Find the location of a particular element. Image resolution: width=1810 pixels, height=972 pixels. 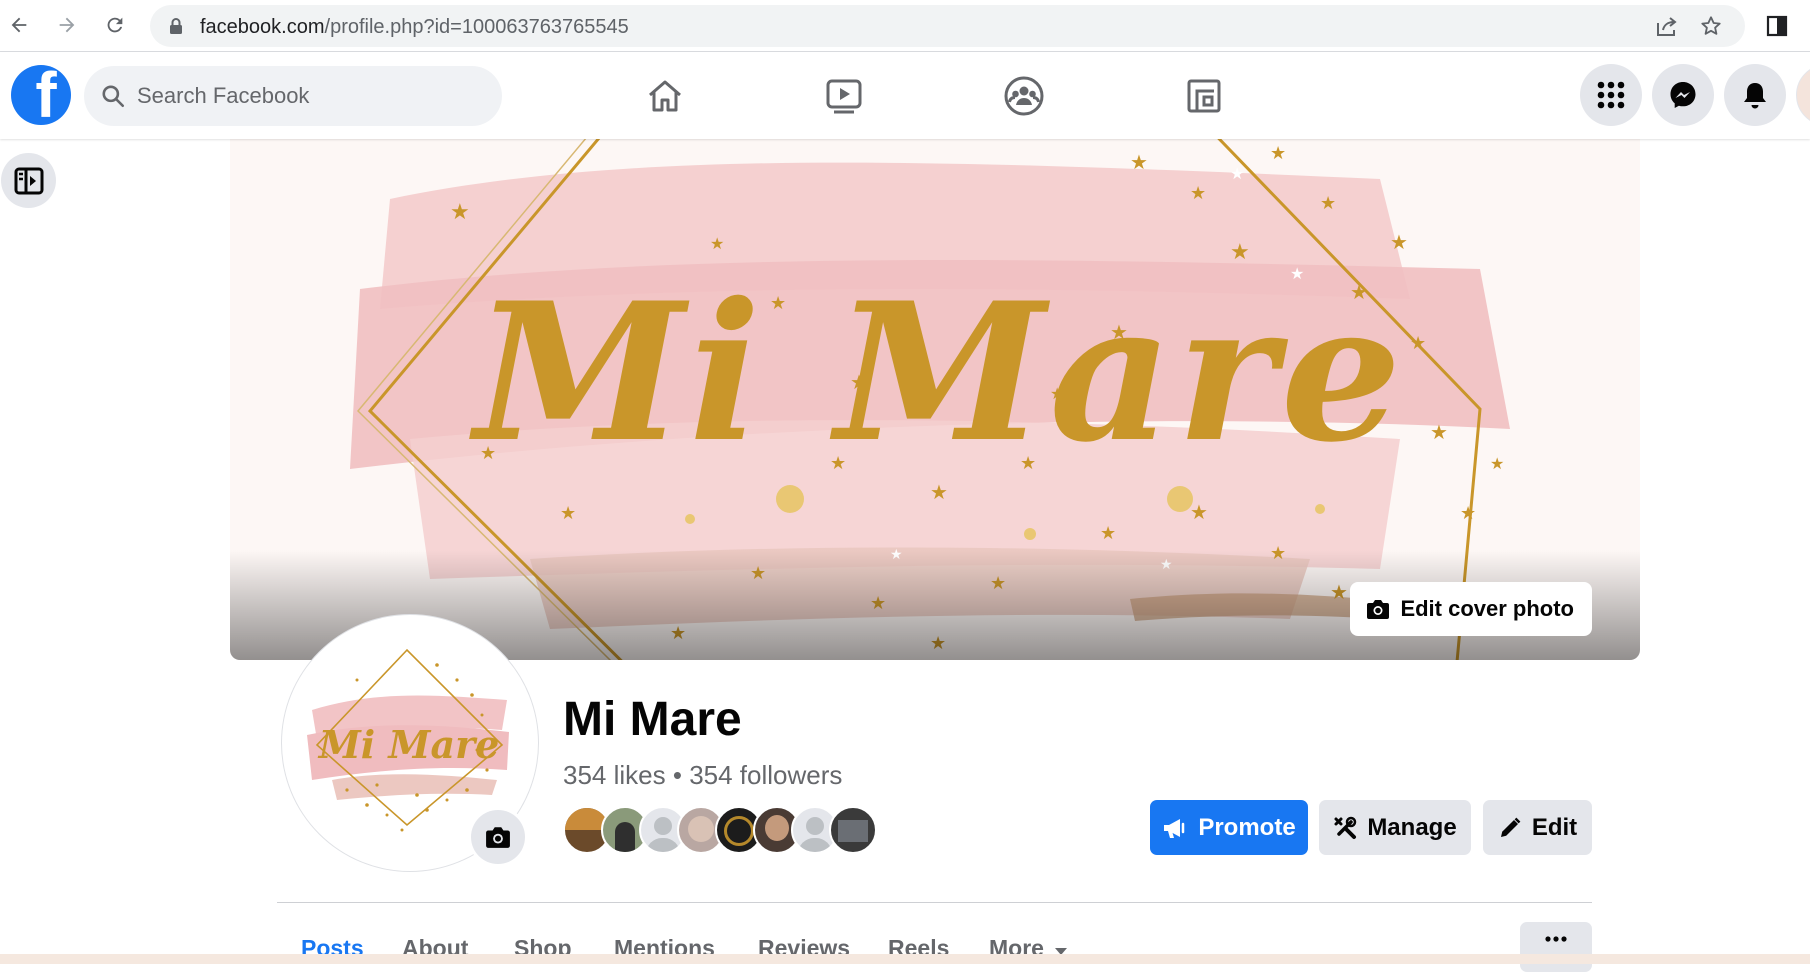

back-button is located at coordinates (19, 25).